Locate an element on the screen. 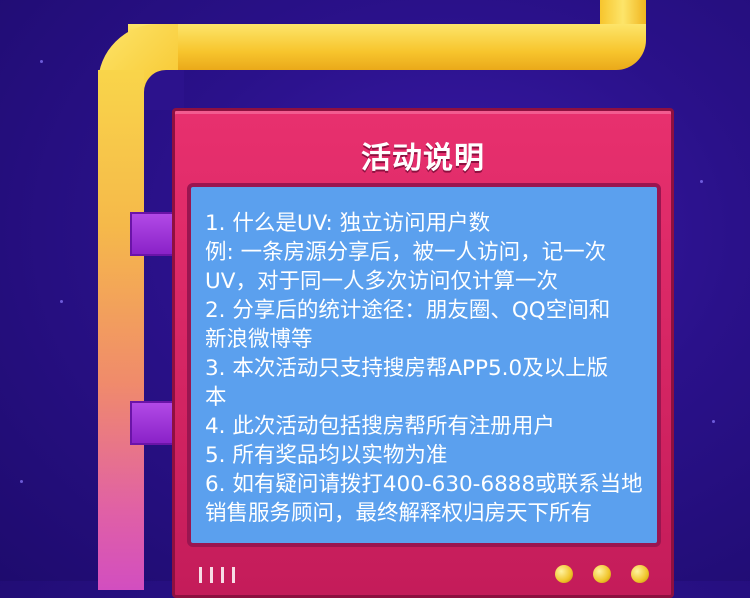 Image resolution: width=750 pixels, height=598 pixels. rule-line: 1. 什么是UV: 独立访问用户数 is located at coordinates (348, 223).